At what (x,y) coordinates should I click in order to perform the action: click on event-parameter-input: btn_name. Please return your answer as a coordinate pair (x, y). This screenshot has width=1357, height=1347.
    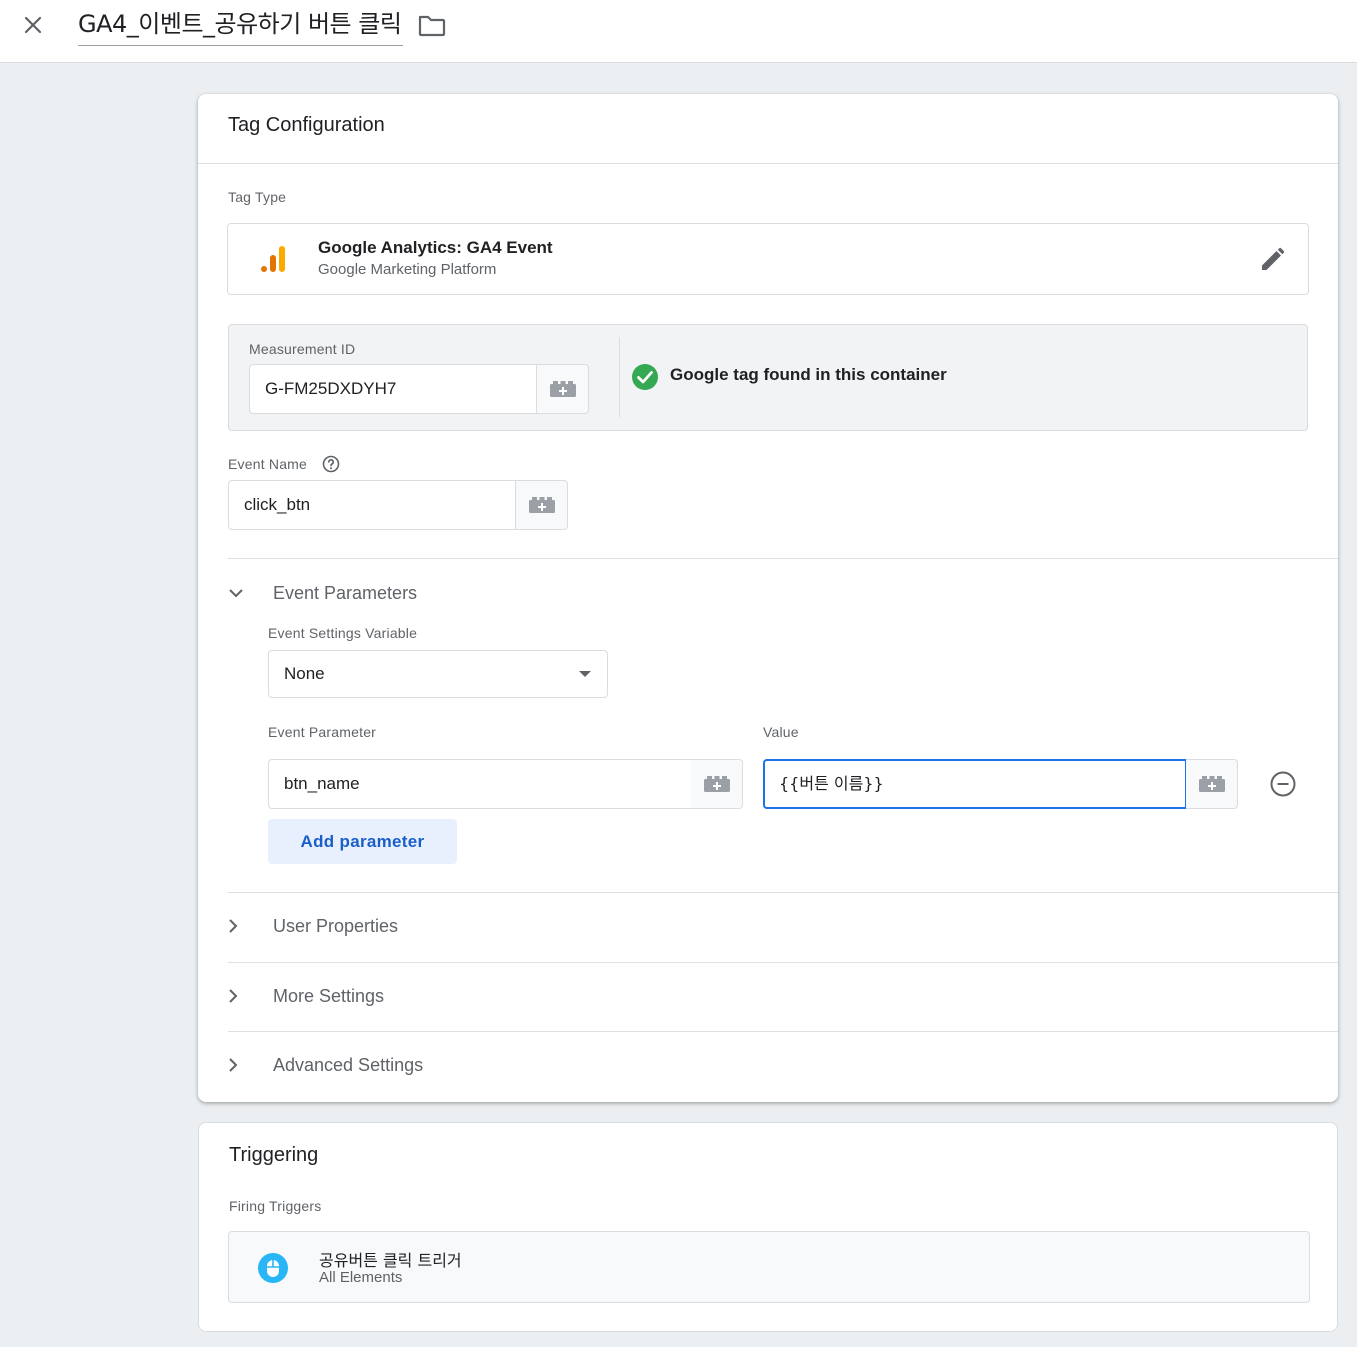
    Looking at the image, I should click on (480, 784).